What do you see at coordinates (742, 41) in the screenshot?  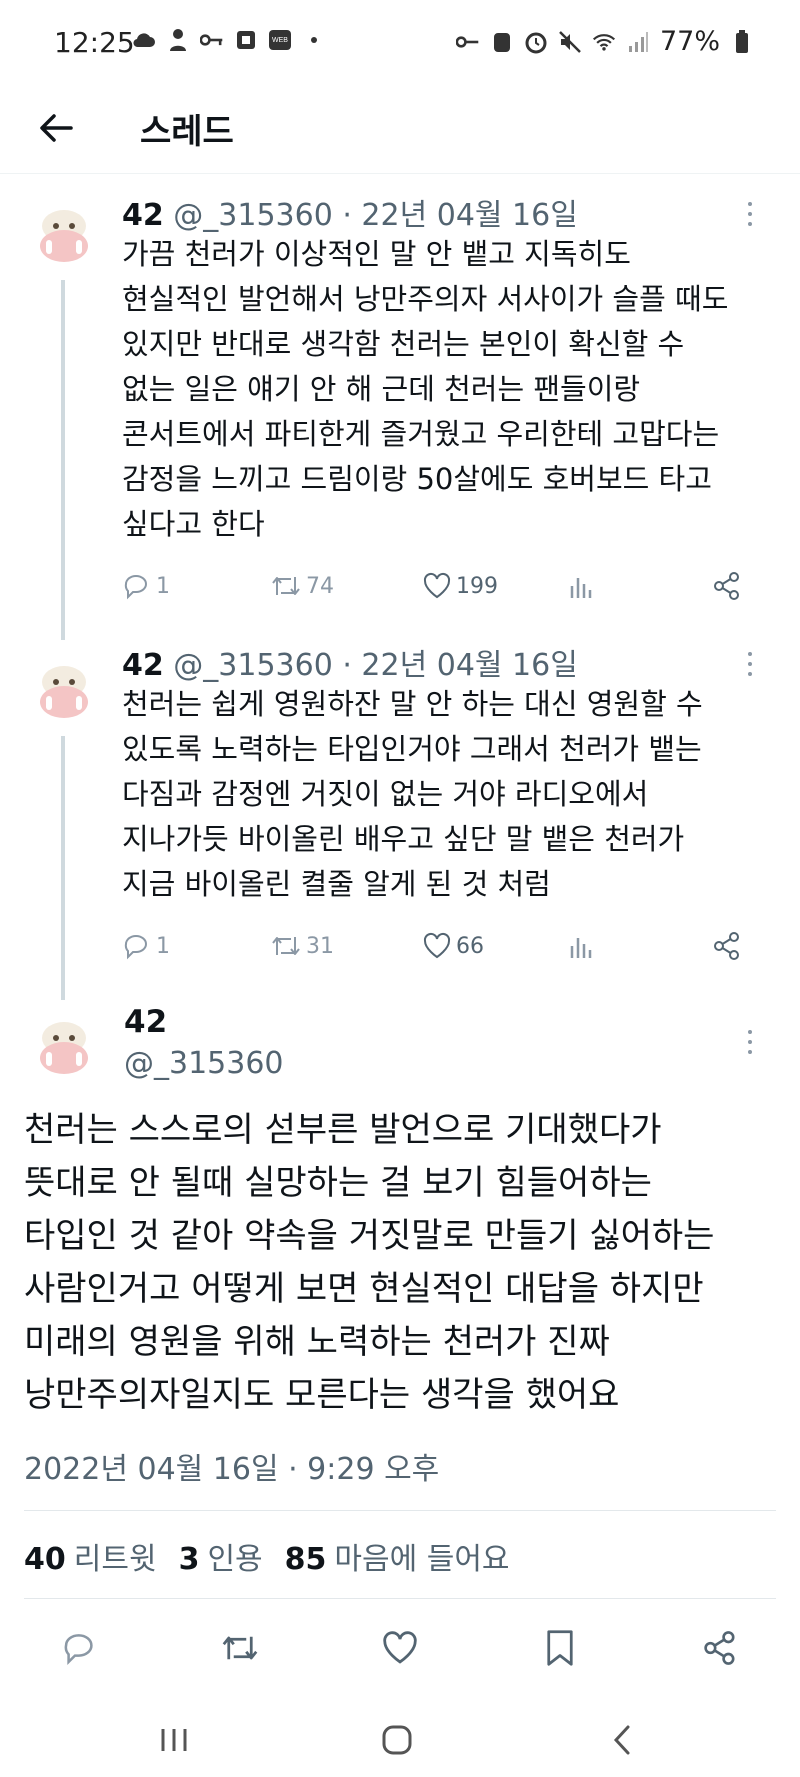 I see `battery-icon` at bounding box center [742, 41].